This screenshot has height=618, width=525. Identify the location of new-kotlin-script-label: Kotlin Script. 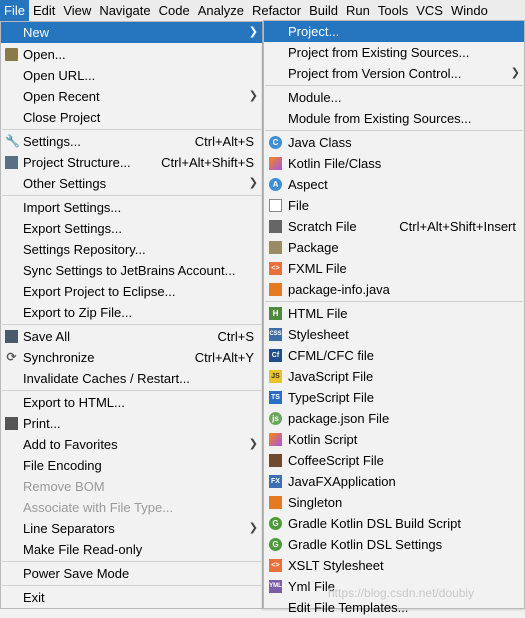
(323, 439).